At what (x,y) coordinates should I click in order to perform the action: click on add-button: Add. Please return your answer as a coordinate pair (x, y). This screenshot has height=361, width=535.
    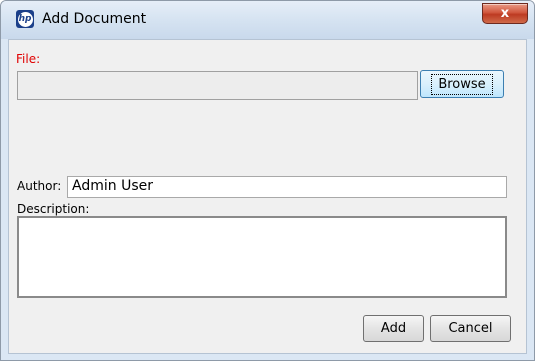
    Looking at the image, I should click on (393, 328).